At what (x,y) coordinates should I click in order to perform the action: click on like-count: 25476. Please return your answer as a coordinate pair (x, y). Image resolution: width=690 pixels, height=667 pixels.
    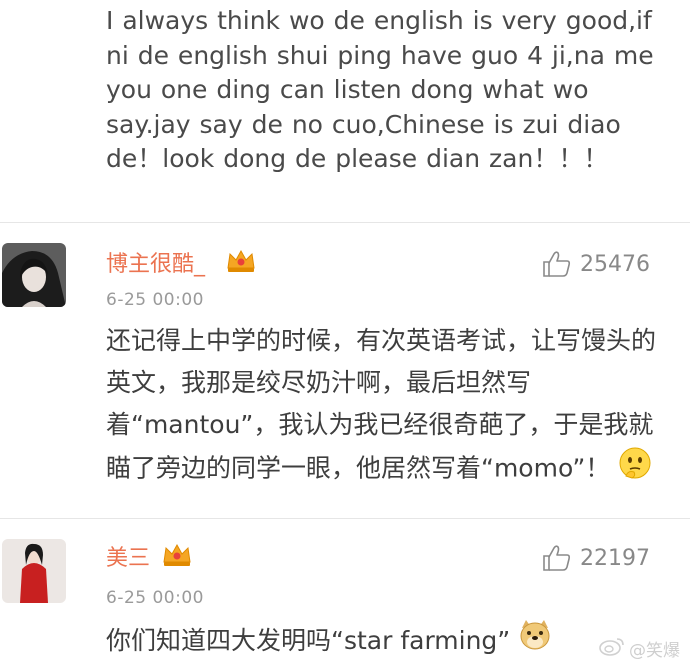
    Looking at the image, I should click on (615, 264).